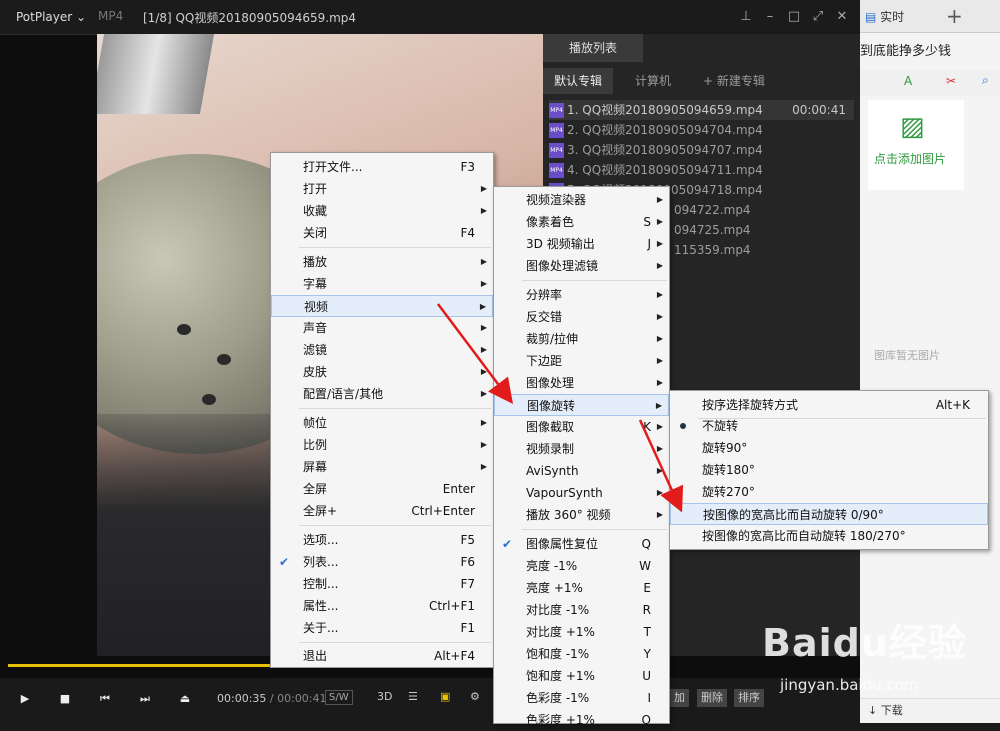 Image resolution: width=1000 pixels, height=731 pixels. I want to click on menu-item-control: 控制... F7, so click(382, 584).